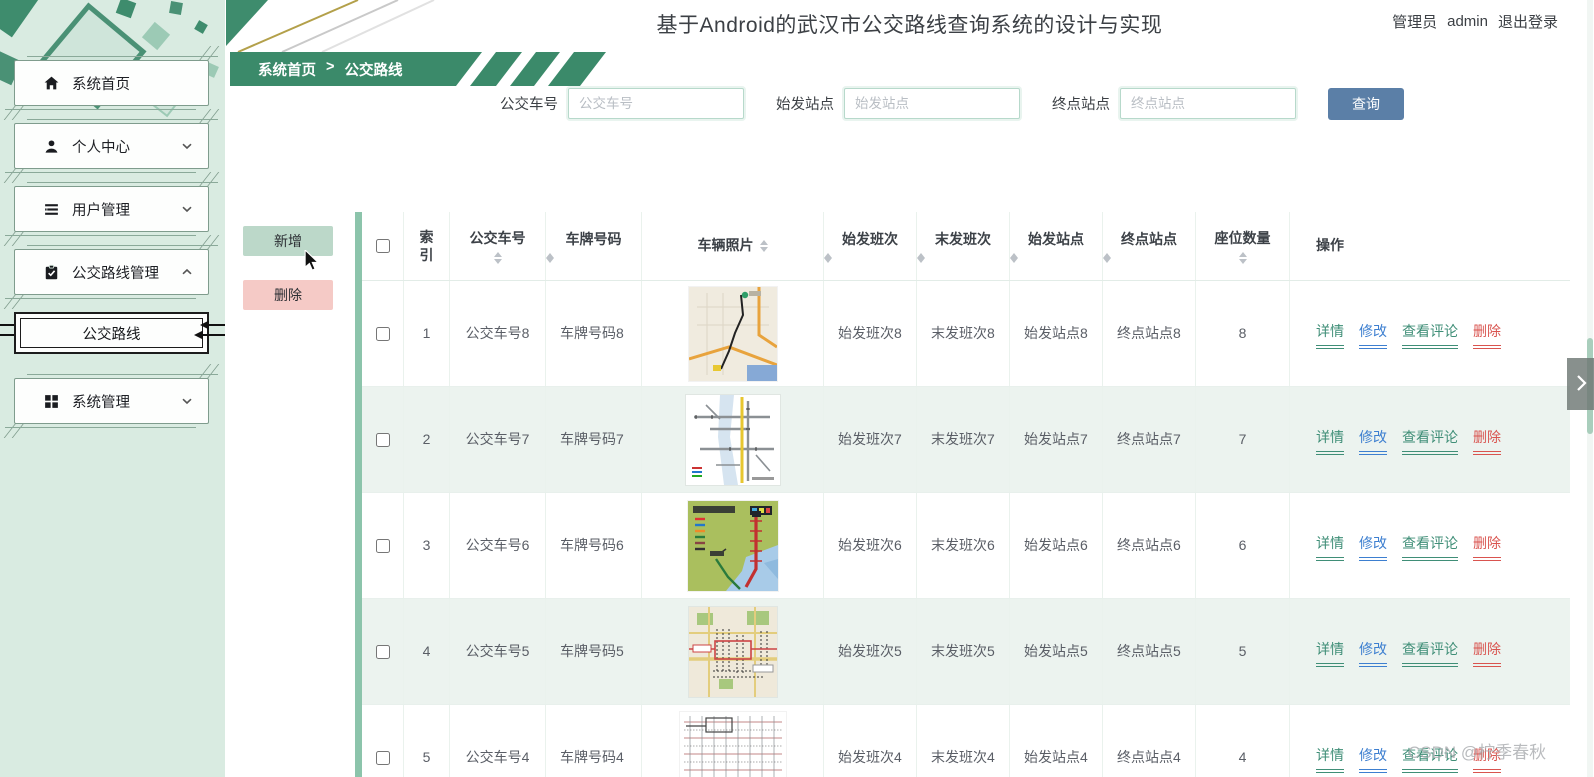 The image size is (1594, 777). What do you see at coordinates (1149, 650) in the screenshot?
I see `end-station: 终点站点5` at bounding box center [1149, 650].